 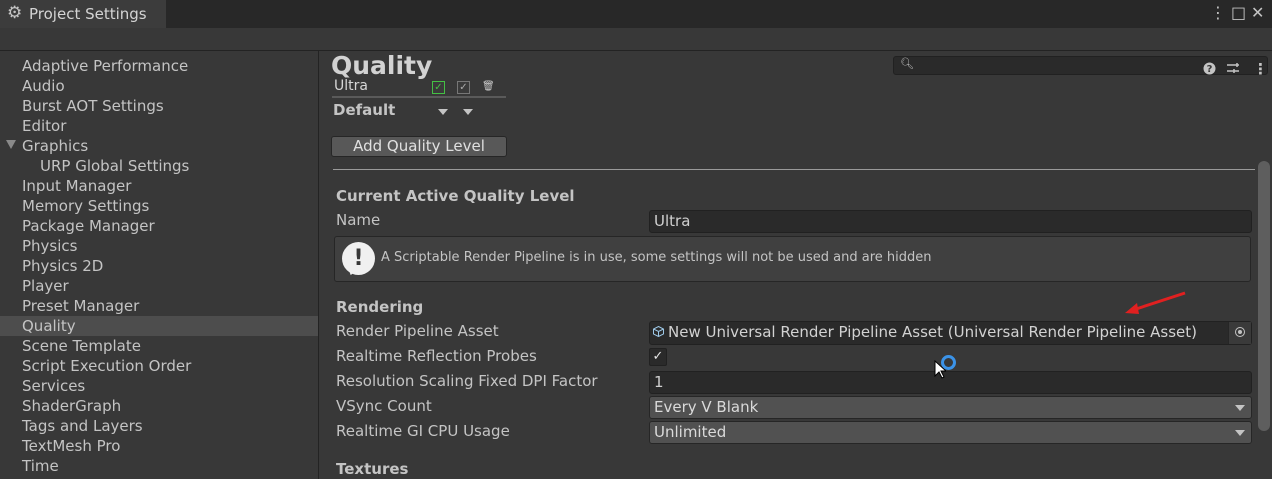 What do you see at coordinates (71, 446) in the screenshot?
I see `sidebar-item-label: TextMesh Pro` at bounding box center [71, 446].